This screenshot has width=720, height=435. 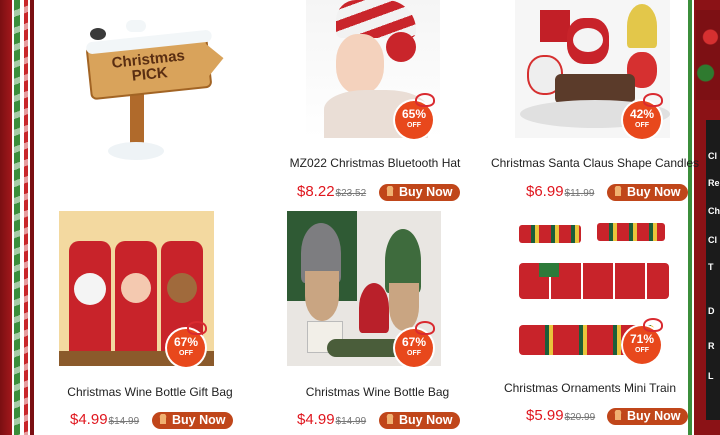 I want to click on old-price: $23.52, so click(x=351, y=193).